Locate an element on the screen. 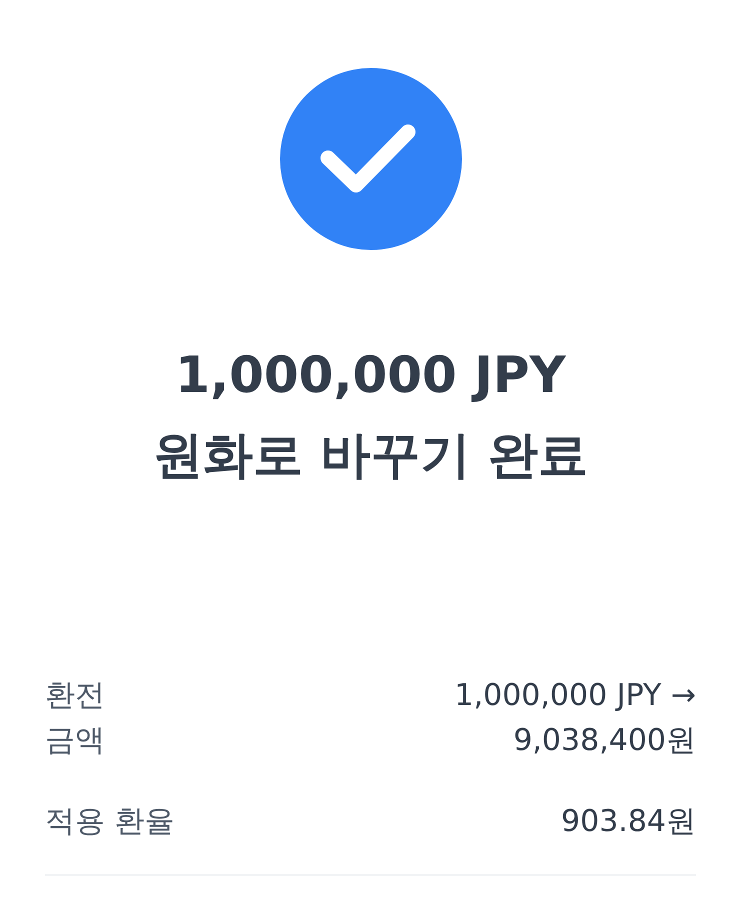 The height and width of the screenshot is (921, 743). title-message: 원화로 바꾸기 완료 is located at coordinates (370, 455).